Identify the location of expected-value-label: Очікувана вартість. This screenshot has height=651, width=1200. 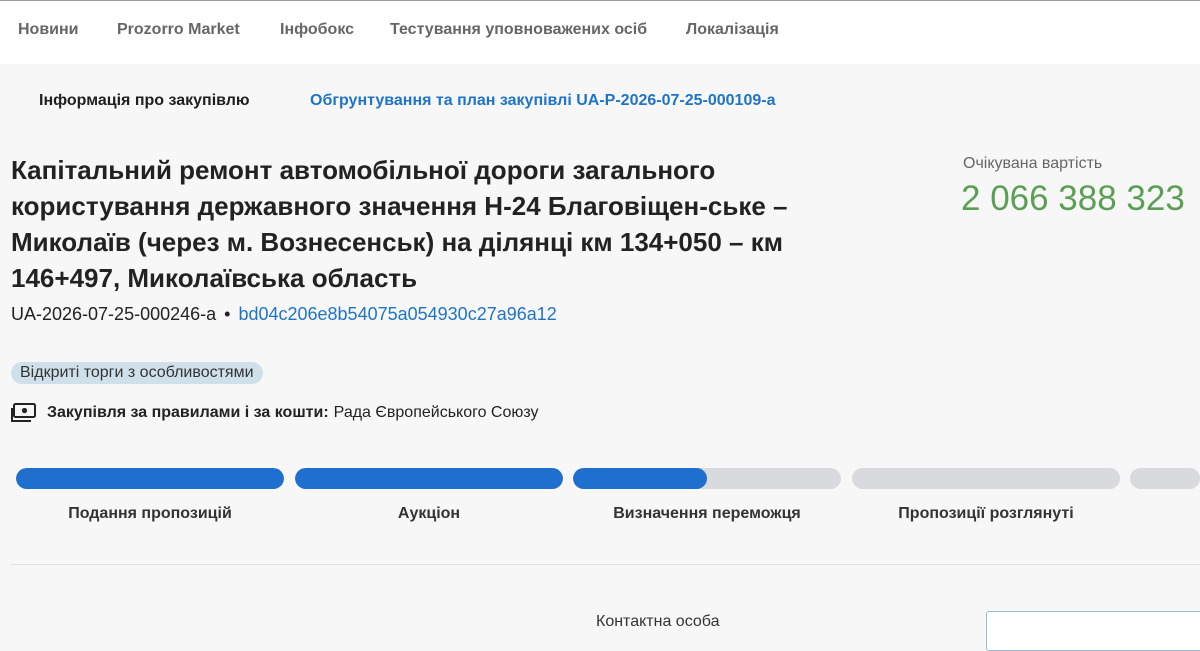
(1033, 163).